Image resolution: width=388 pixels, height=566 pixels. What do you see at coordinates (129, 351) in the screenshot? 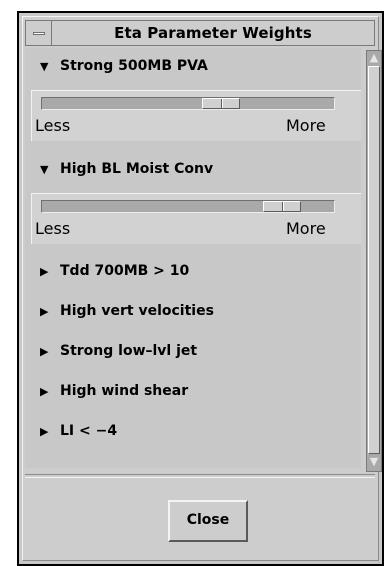
I see `section-label: Strong low–lvl jet` at bounding box center [129, 351].